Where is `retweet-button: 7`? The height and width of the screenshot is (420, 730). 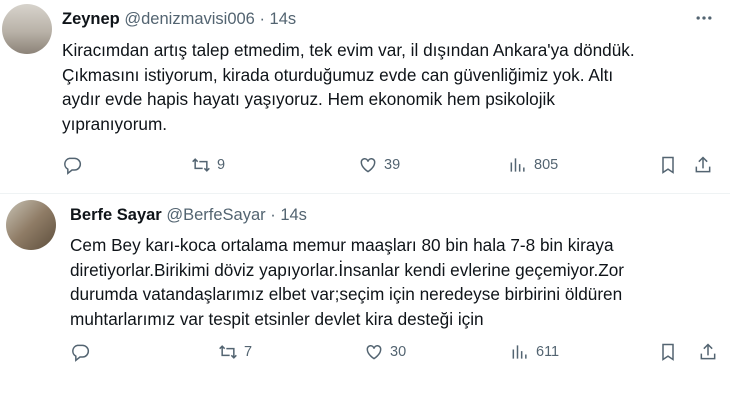 retweet-button: 7 is located at coordinates (235, 352).